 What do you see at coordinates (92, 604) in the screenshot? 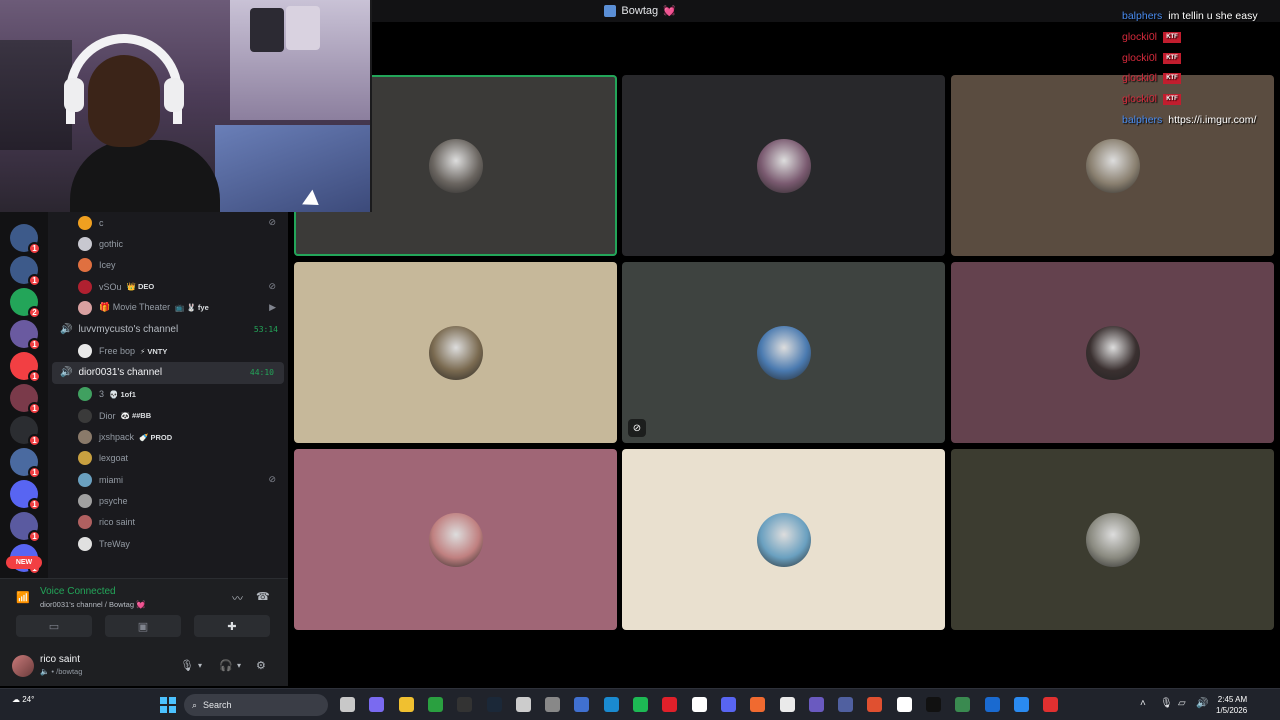
I see `voice-location: dior0031's channel / Bowtag 💓` at bounding box center [92, 604].